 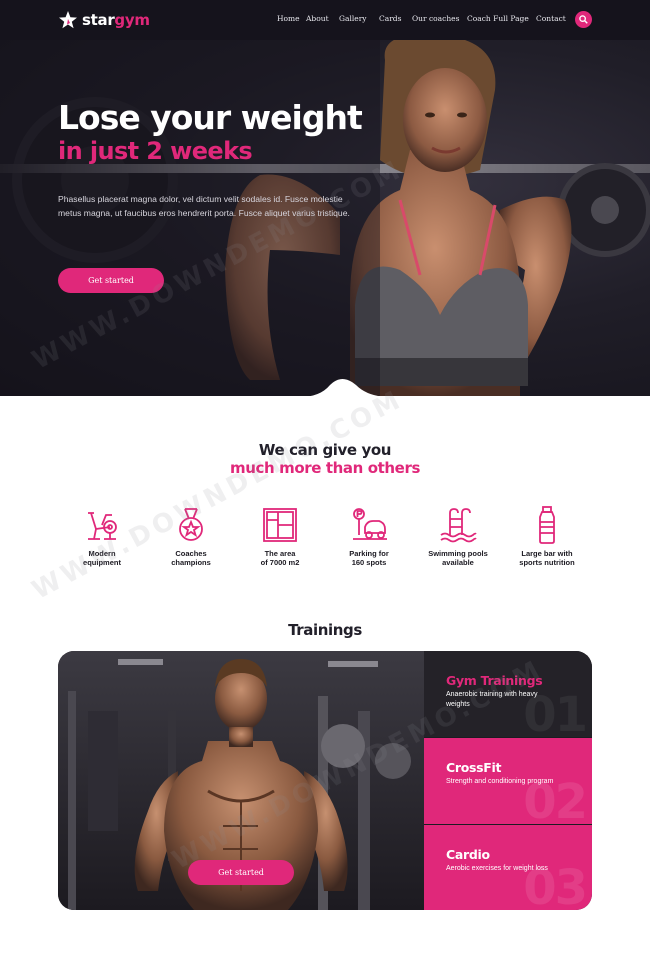 What do you see at coordinates (98, 20) in the screenshot?
I see `logo-text-part1: star` at bounding box center [98, 20].